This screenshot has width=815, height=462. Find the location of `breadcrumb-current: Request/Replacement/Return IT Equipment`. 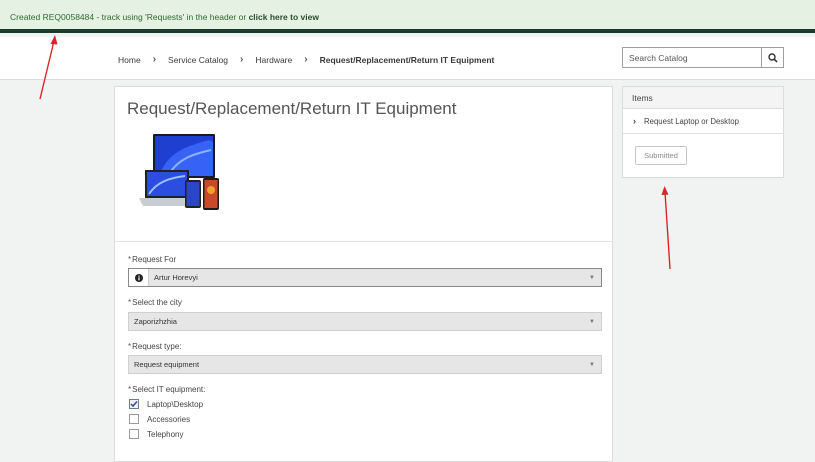

breadcrumb-current: Request/Replacement/Return IT Equipment is located at coordinates (407, 59).